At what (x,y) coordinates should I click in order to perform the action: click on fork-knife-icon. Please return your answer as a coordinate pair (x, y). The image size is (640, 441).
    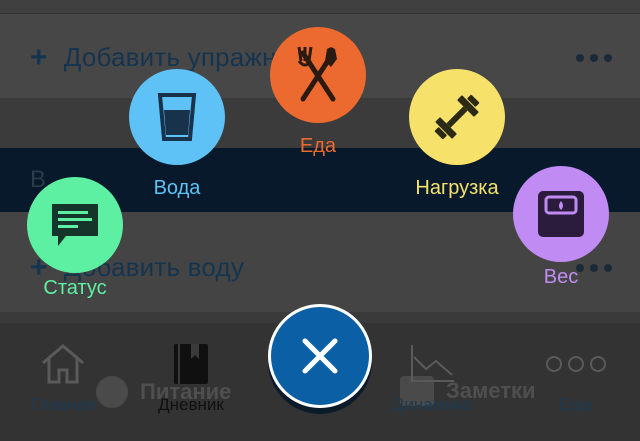
    Looking at the image, I should click on (317, 74).